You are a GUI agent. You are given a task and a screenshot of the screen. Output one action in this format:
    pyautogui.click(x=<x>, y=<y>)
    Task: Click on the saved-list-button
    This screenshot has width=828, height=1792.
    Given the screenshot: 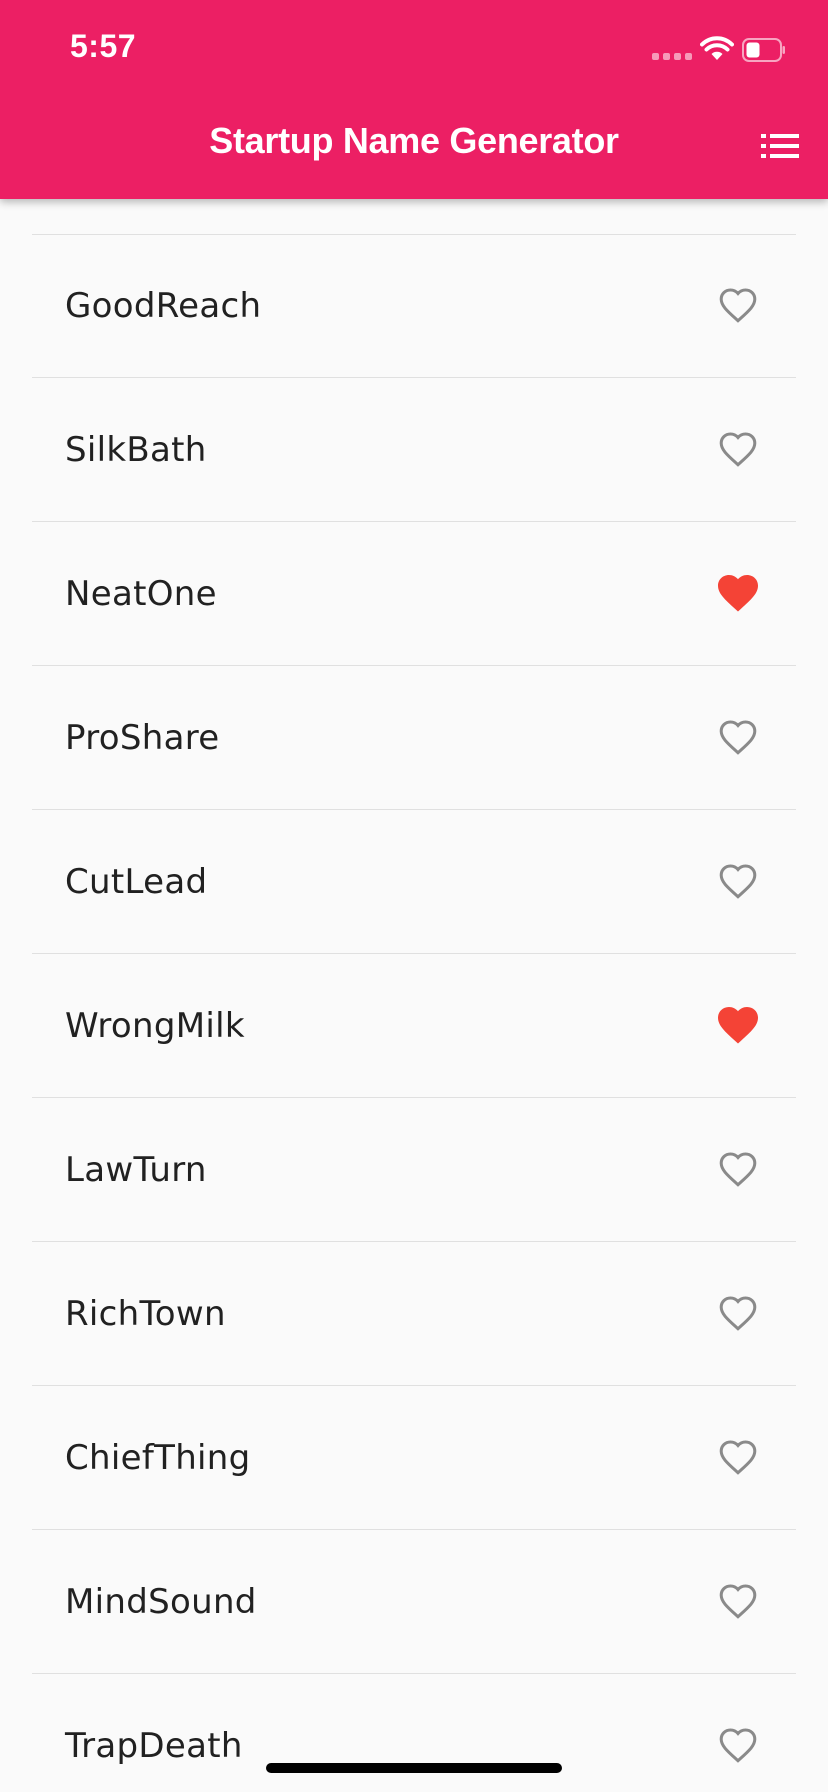 What is the action you would take?
    pyautogui.click(x=780, y=146)
    